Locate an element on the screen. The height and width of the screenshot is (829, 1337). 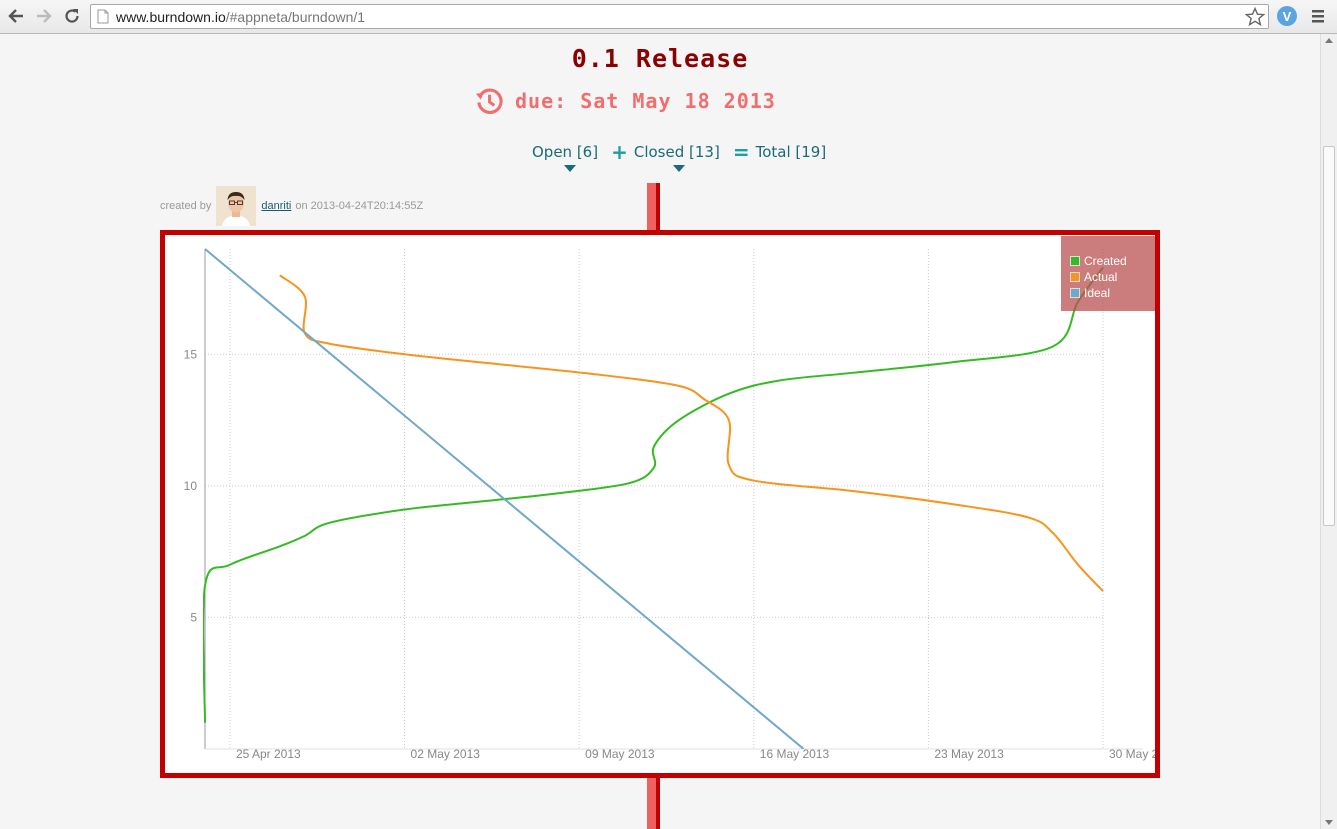
legend-item-ideal: Ideal is located at coordinates (1090, 293).